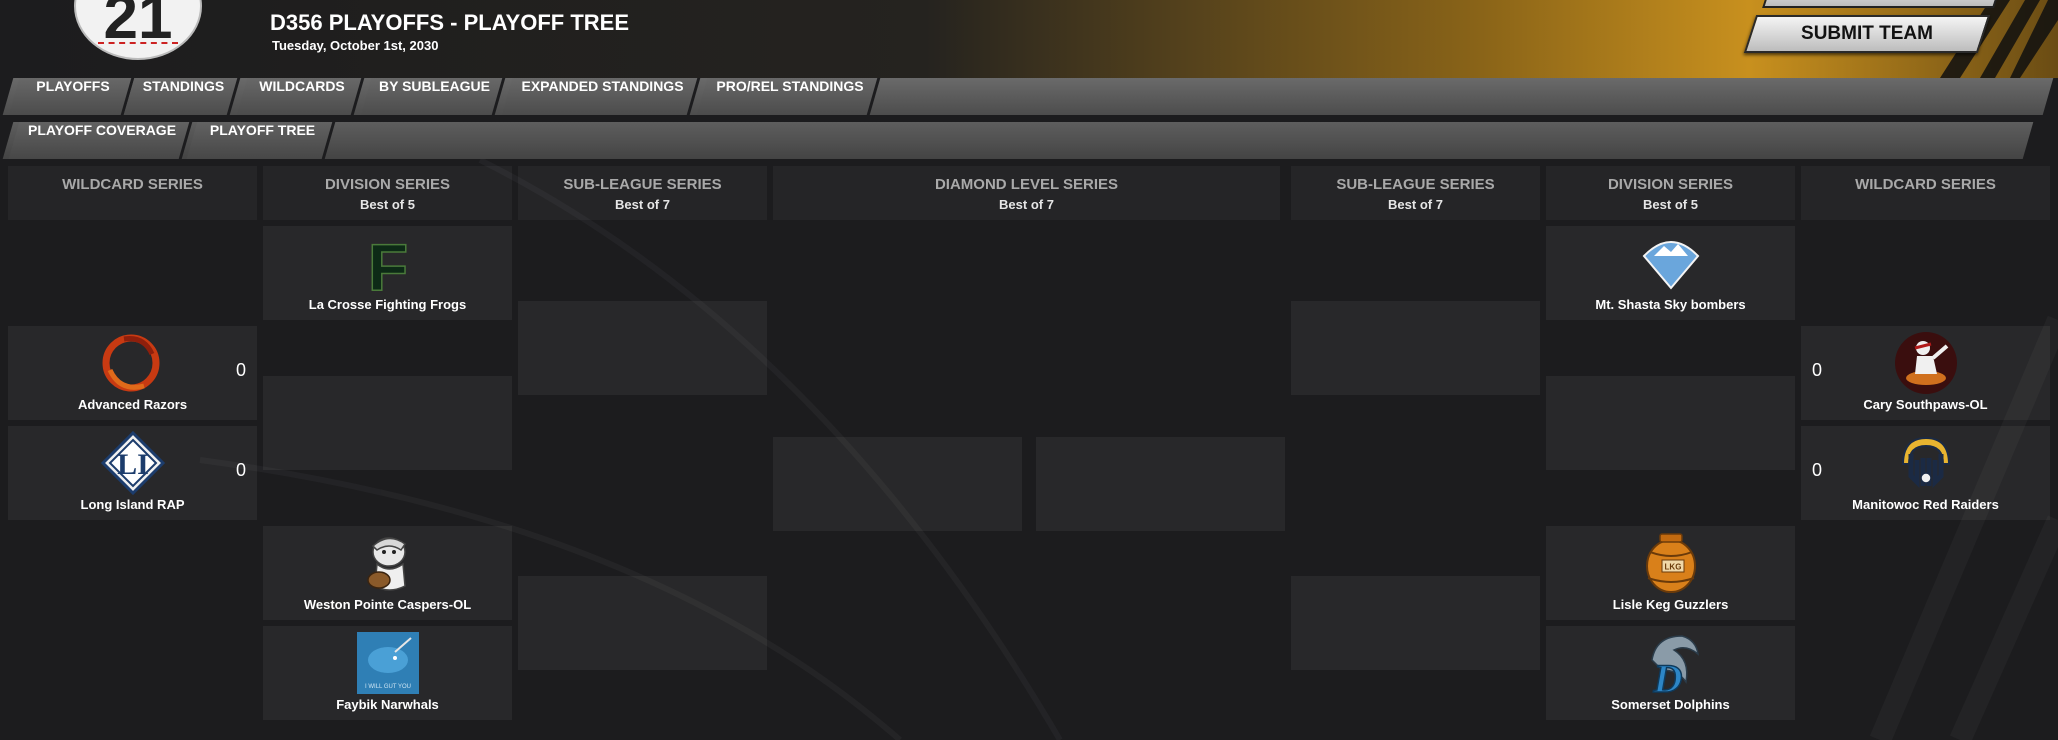 This screenshot has width=2058, height=740. I want to click on fighting-frogs-logo-icon: F, so click(388, 263).